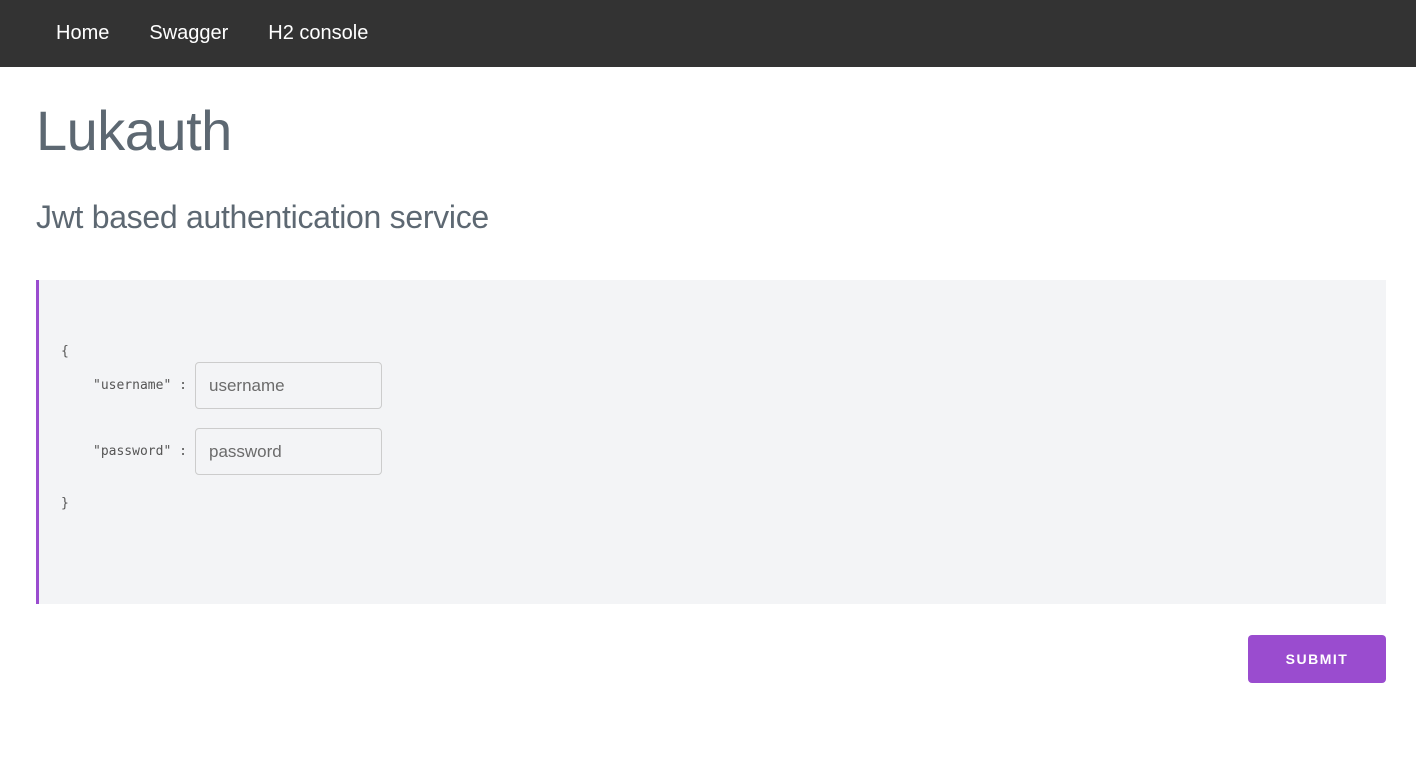 The image size is (1416, 784). Describe the element at coordinates (1317, 659) in the screenshot. I see `submit-button: SUBMIT` at that location.